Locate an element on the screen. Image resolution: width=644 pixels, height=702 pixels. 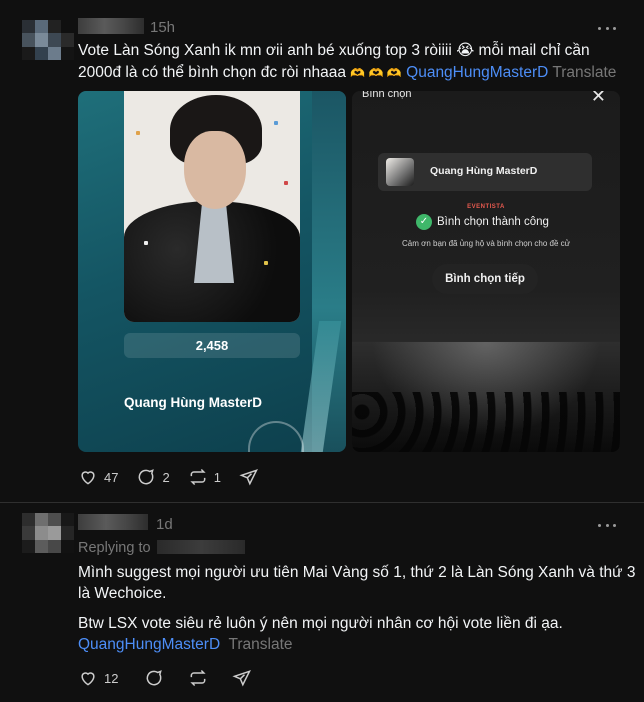
repost-count: 1 is located at coordinates (217, 477).